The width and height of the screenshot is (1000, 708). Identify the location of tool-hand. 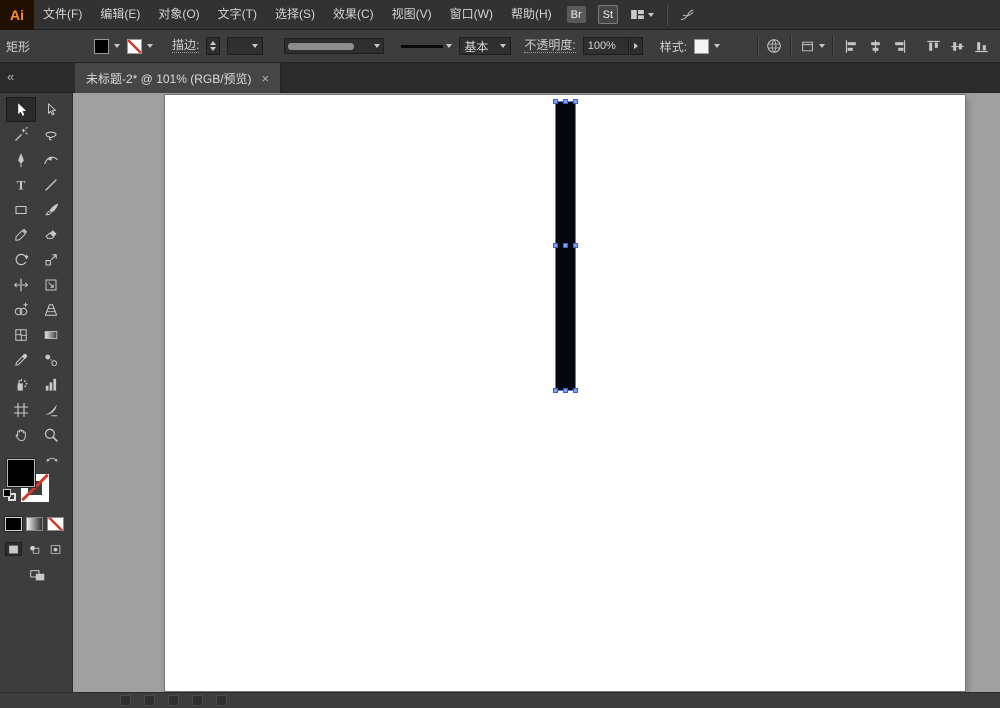
(21, 434).